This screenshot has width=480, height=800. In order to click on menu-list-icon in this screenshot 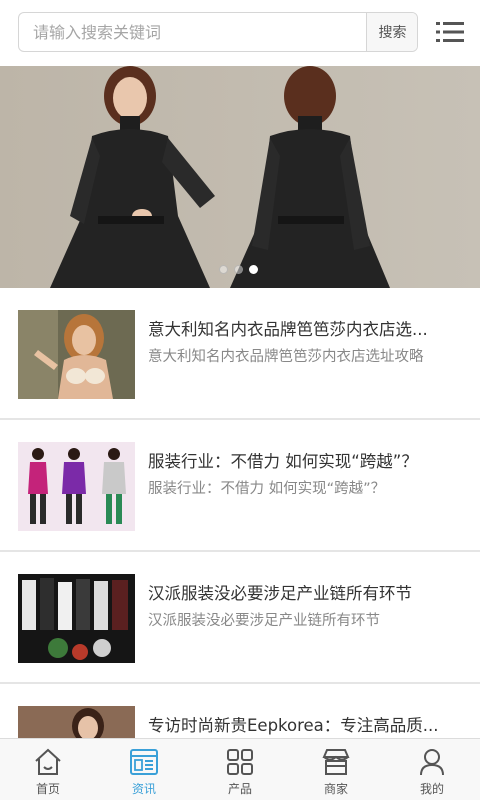, I will do `click(450, 32)`.